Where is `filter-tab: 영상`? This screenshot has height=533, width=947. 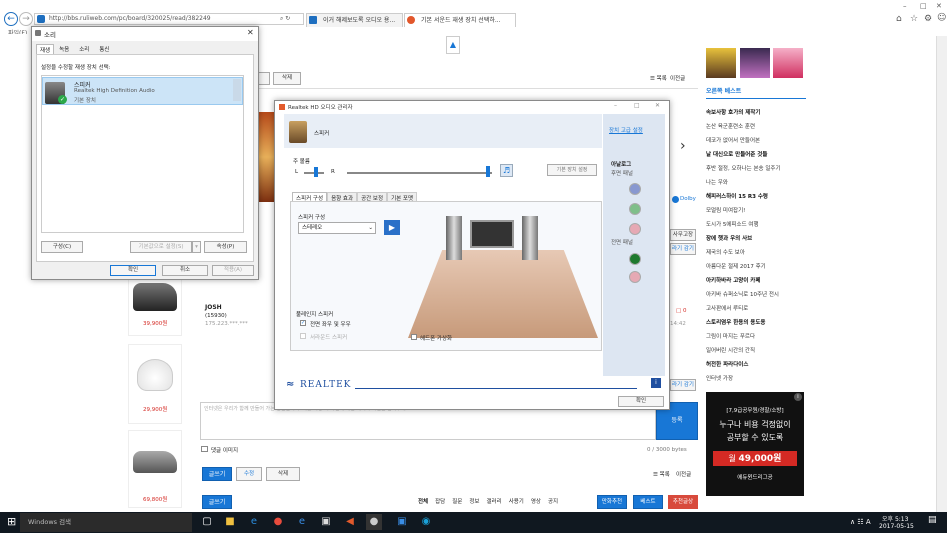 filter-tab: 영상 is located at coordinates (536, 501).